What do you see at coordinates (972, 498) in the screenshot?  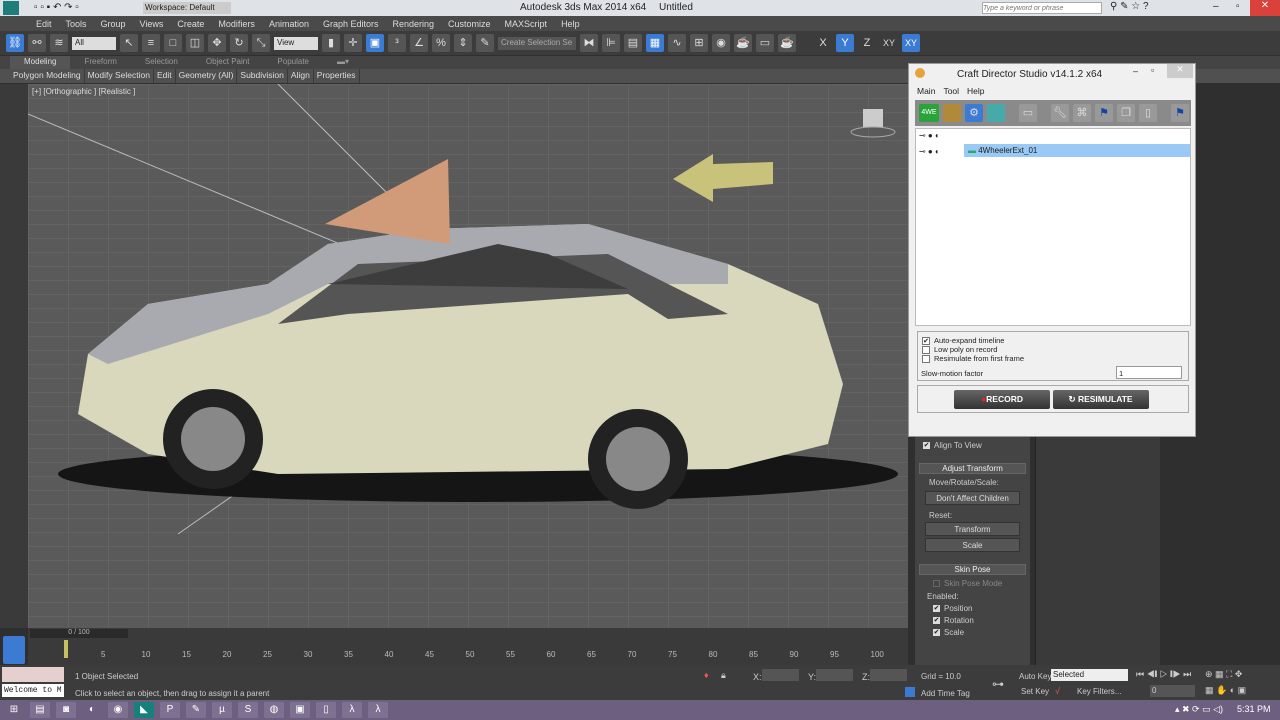 I see `dont-affect-children-button: Don't Affect Children` at bounding box center [972, 498].